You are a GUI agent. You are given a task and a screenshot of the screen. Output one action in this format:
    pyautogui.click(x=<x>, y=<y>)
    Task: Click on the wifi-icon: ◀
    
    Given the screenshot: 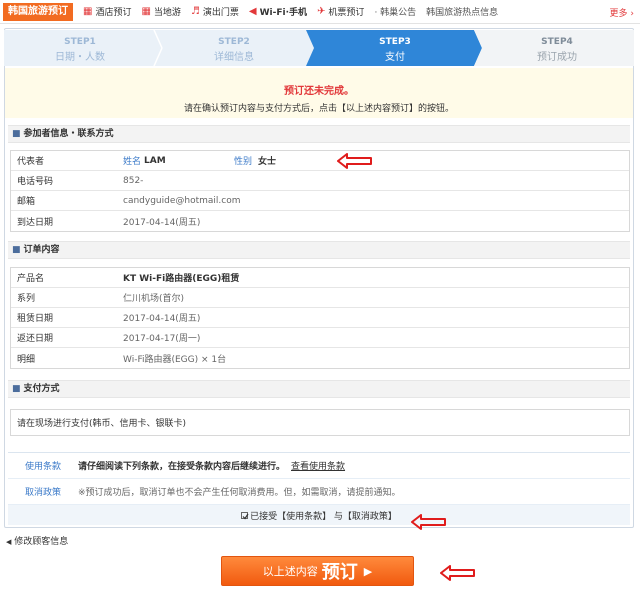 What is the action you would take?
    pyautogui.click(x=252, y=11)
    